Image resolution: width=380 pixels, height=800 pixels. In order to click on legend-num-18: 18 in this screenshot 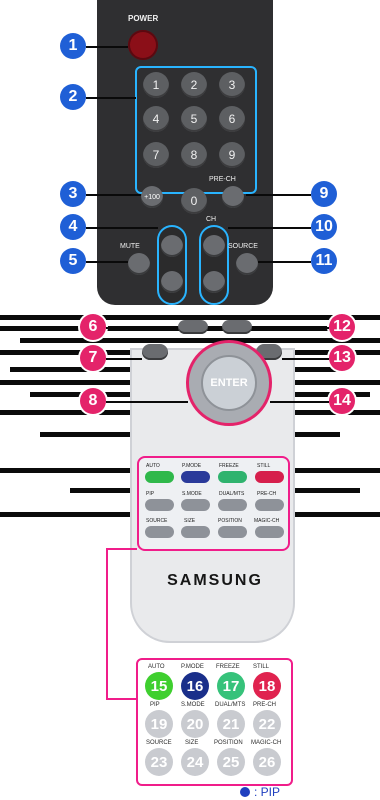, I will do `click(267, 686)`.